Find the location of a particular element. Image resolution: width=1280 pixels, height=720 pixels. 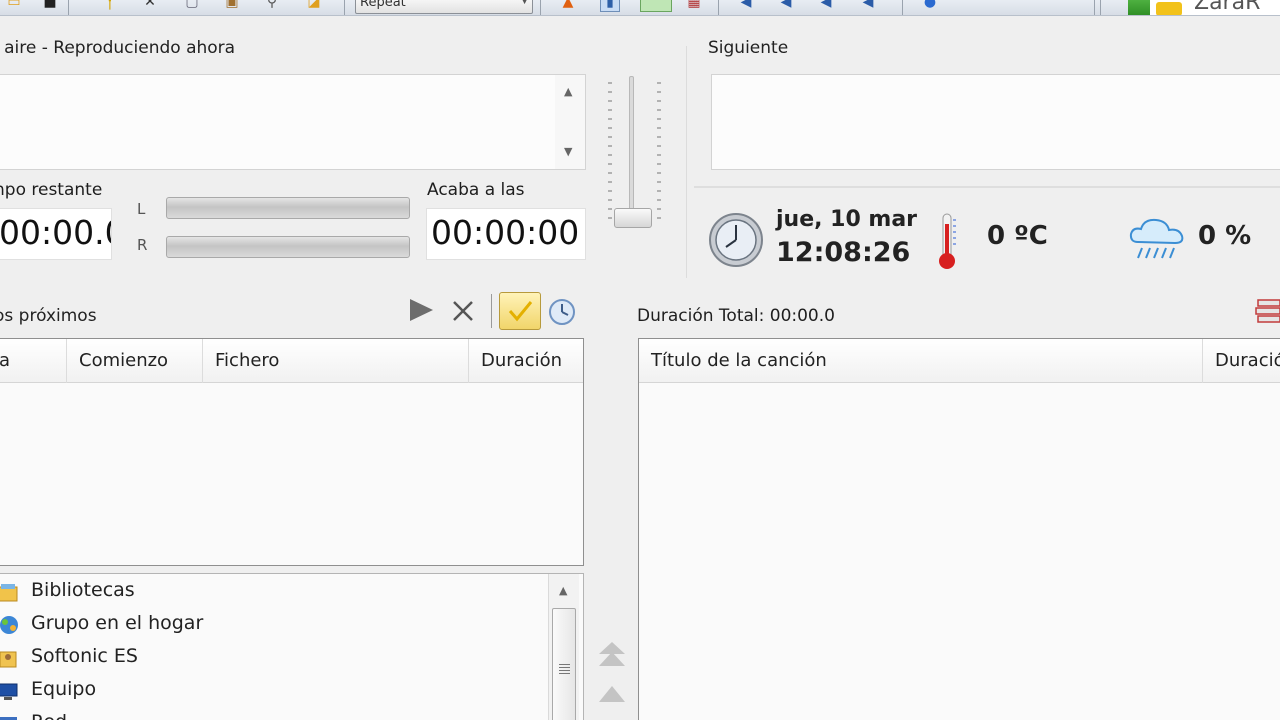

move-up-icon is located at coordinates (612, 695).